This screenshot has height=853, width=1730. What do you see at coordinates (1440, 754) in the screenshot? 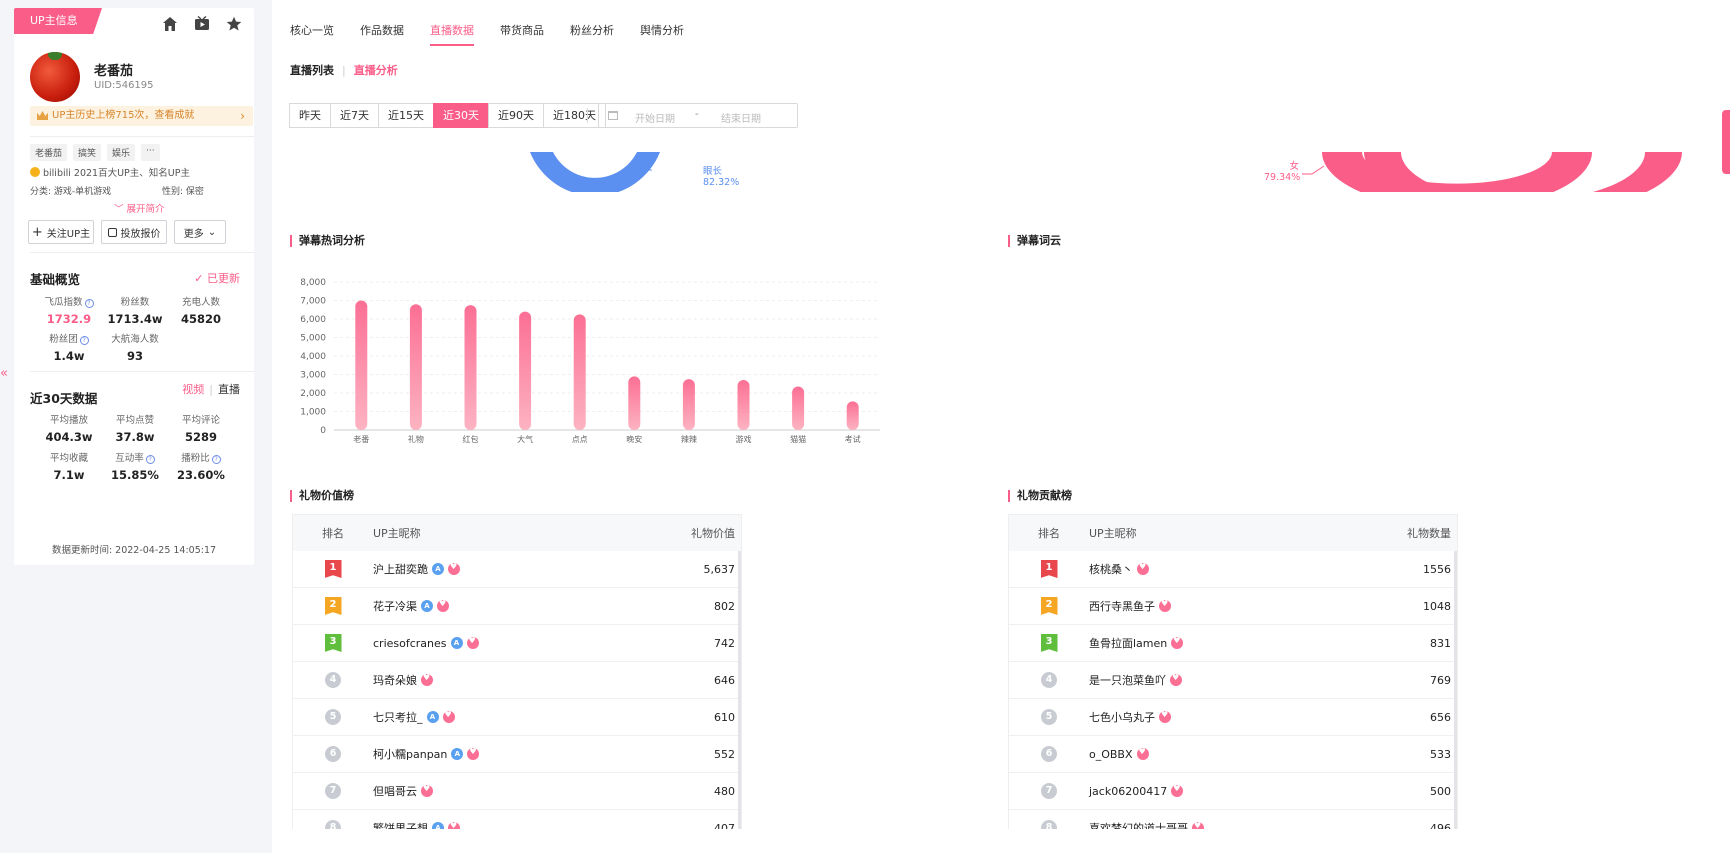
I see `gift-value: 533` at bounding box center [1440, 754].